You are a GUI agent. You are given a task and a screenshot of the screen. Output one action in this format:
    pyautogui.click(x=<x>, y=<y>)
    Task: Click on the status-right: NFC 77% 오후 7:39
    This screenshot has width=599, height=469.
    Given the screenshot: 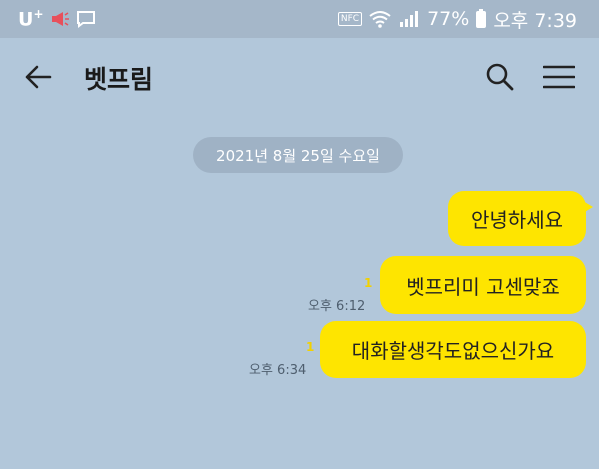 What is the action you would take?
    pyautogui.click(x=468, y=19)
    